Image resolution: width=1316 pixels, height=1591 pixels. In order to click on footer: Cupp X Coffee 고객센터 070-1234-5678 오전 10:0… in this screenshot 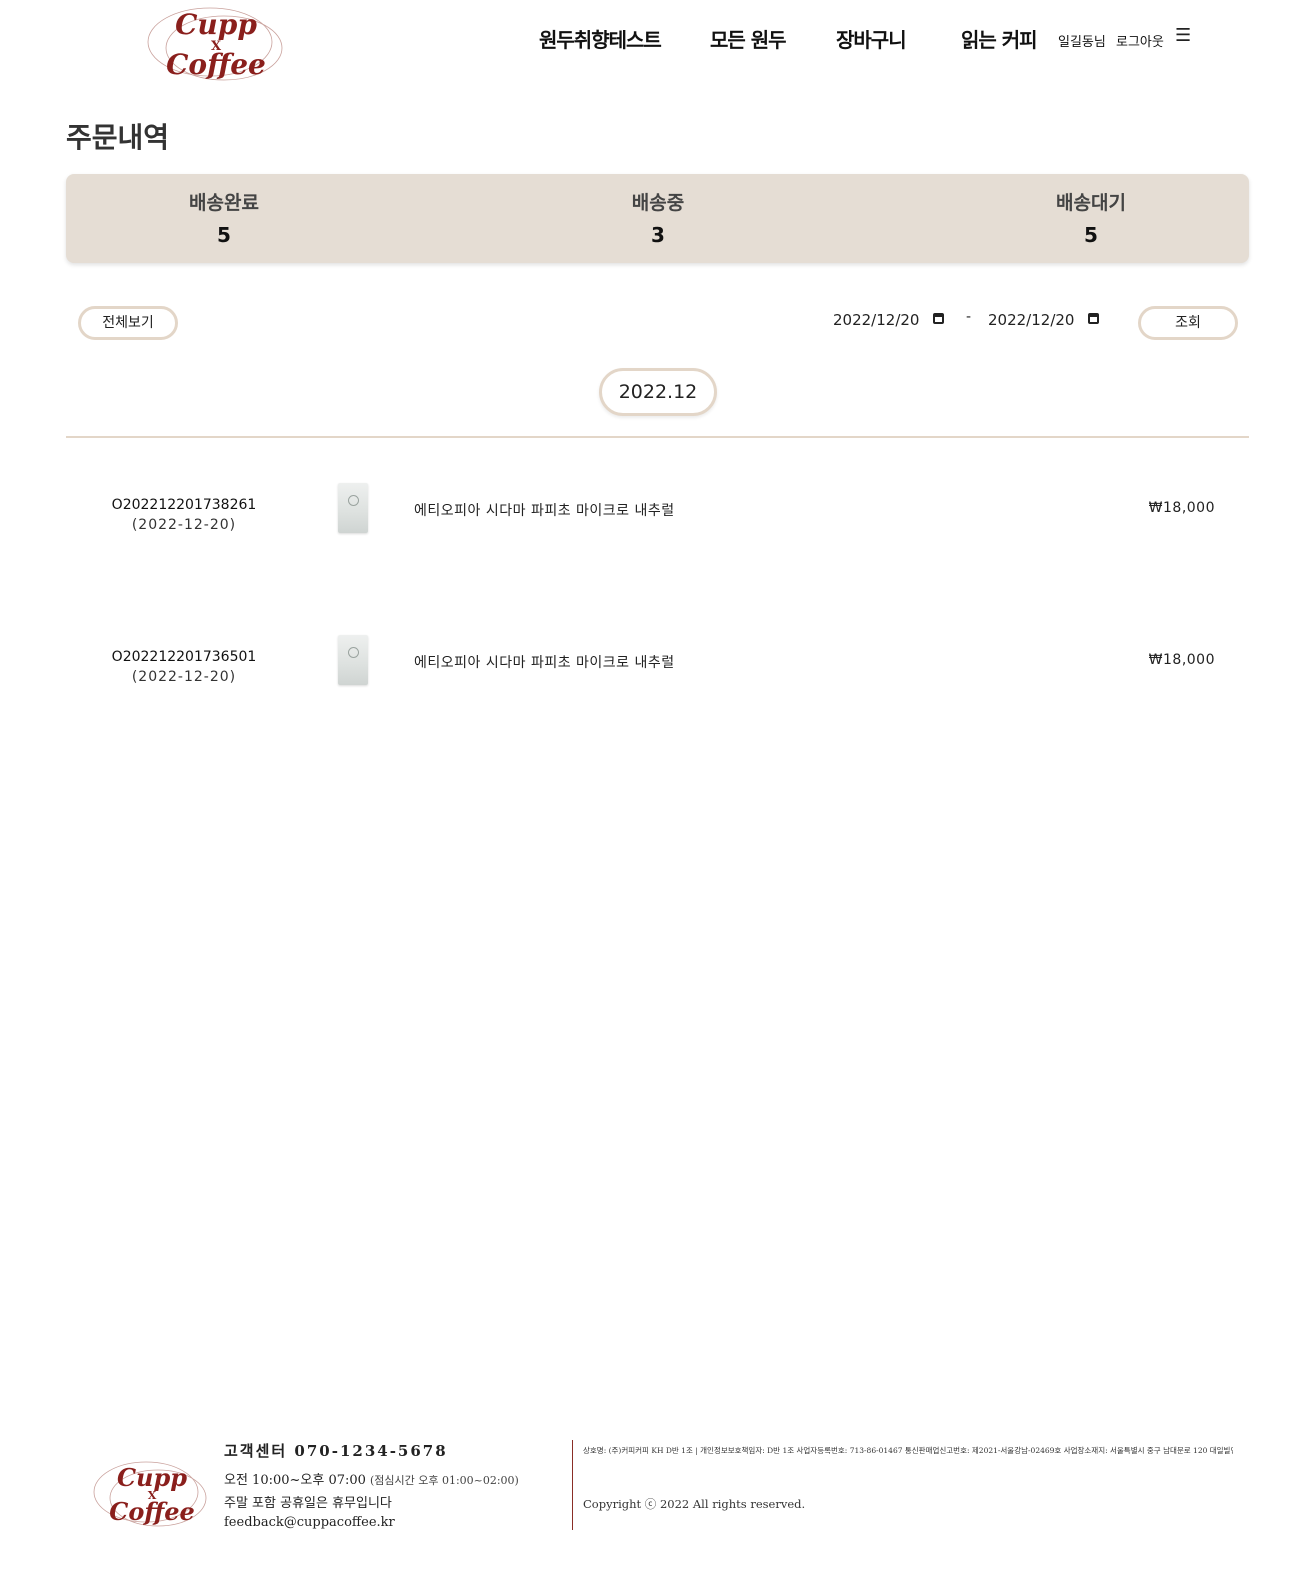, I will do `click(658, 1515)`.